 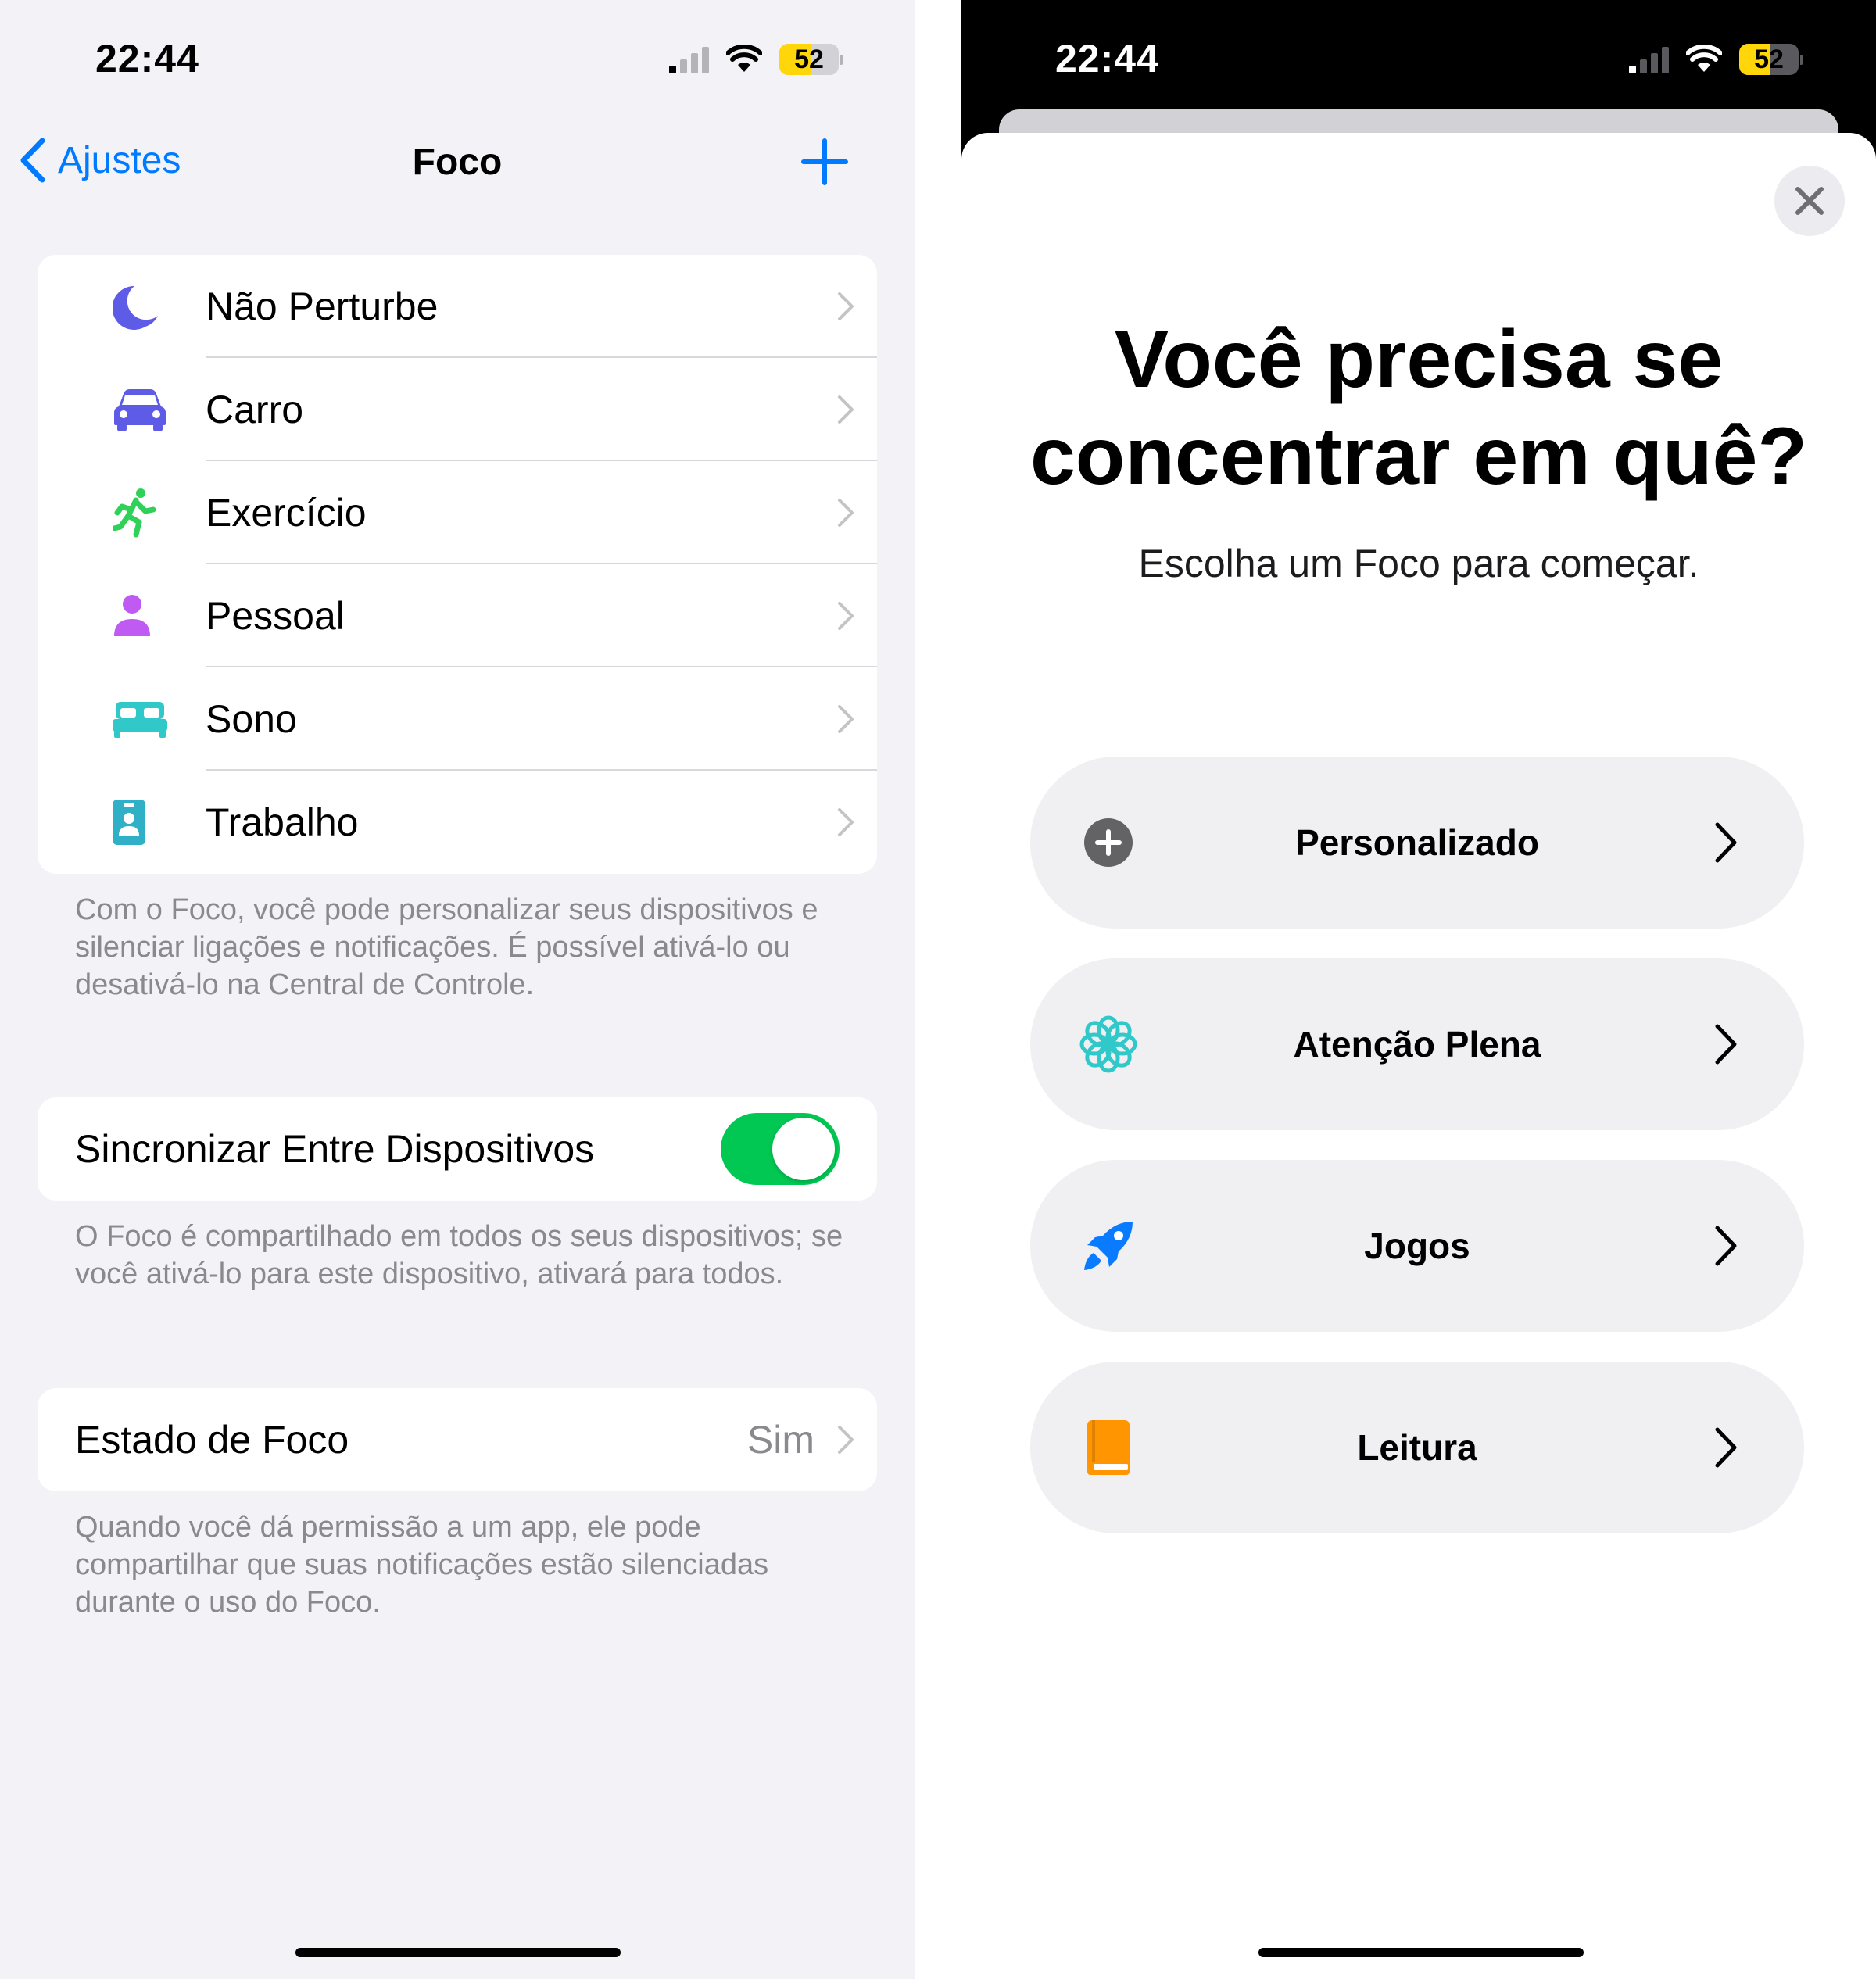 What do you see at coordinates (140, 720) in the screenshot?
I see `bed-icon` at bounding box center [140, 720].